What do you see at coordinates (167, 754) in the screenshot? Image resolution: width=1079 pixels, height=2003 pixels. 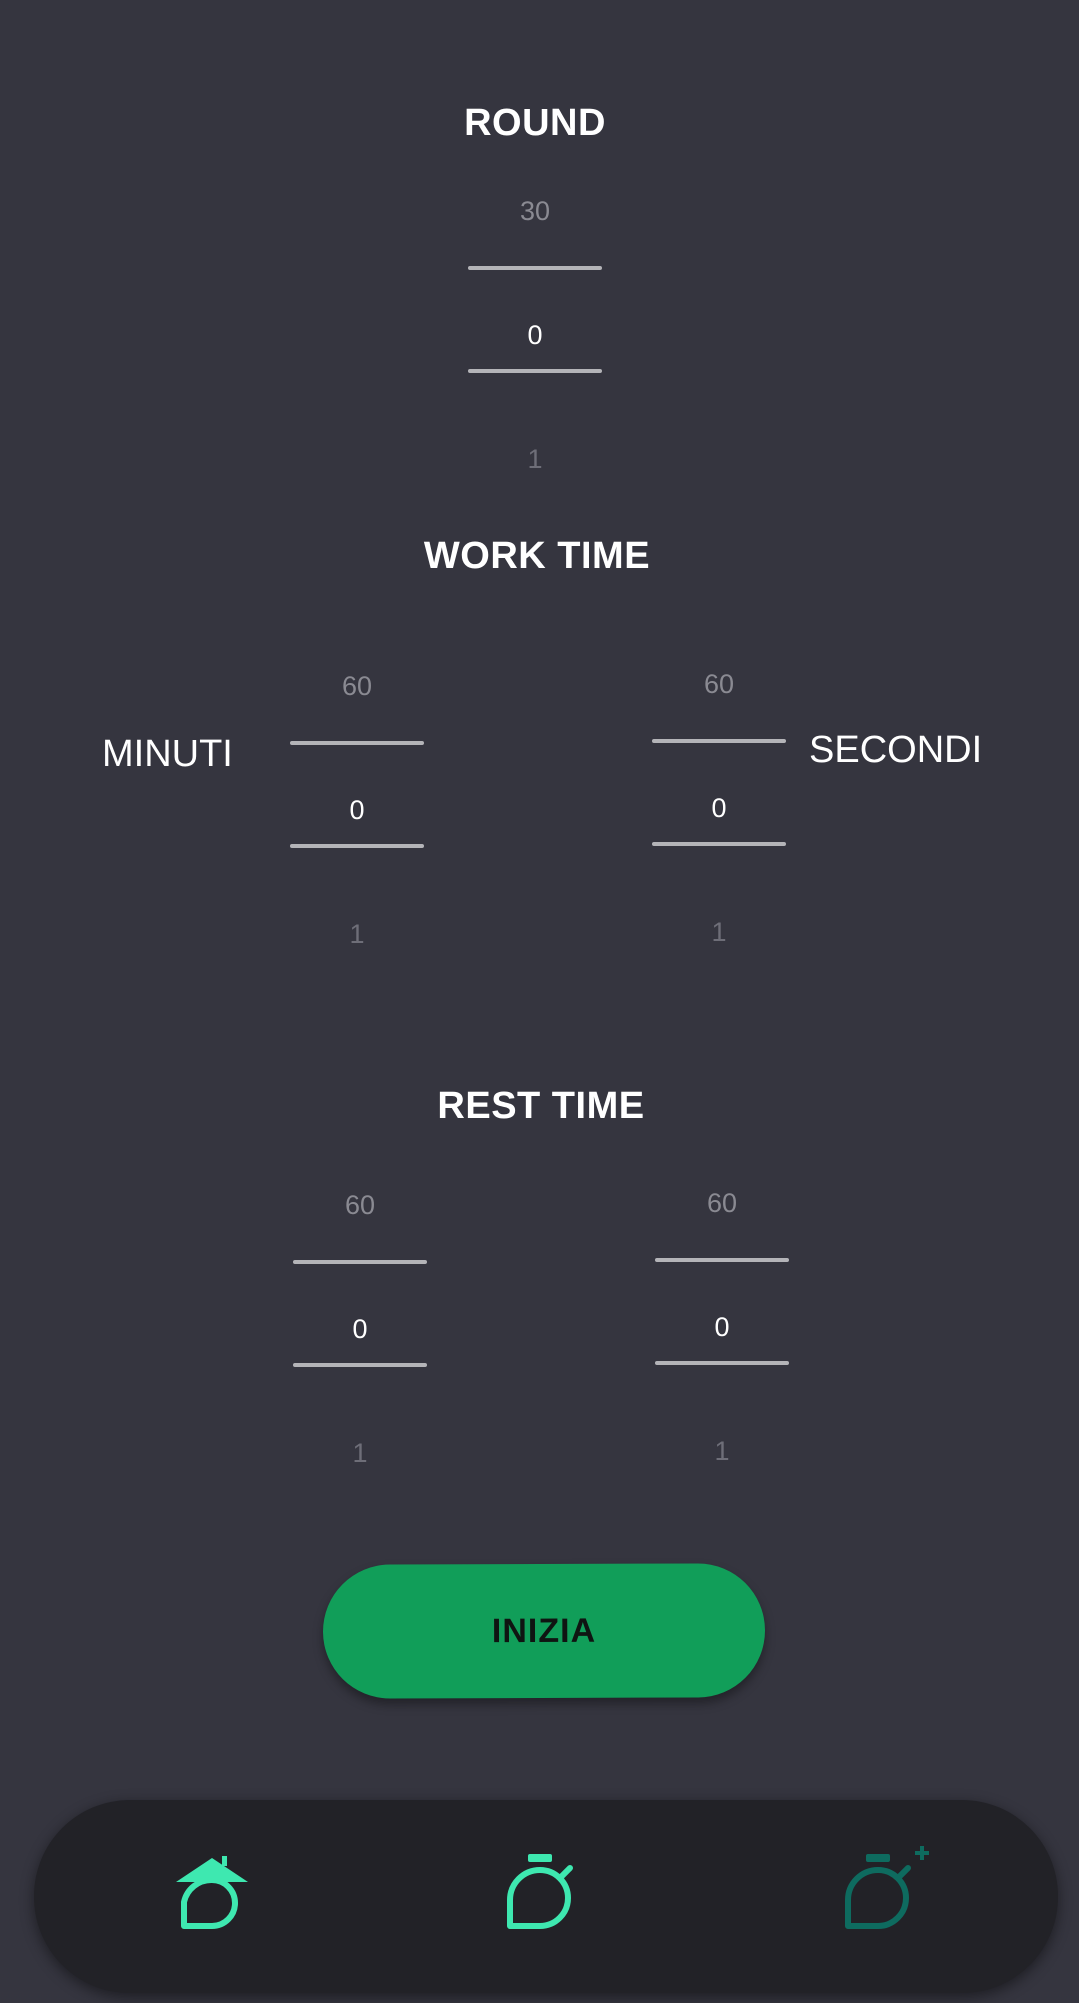 I see `minutes-label: MINUTI` at bounding box center [167, 754].